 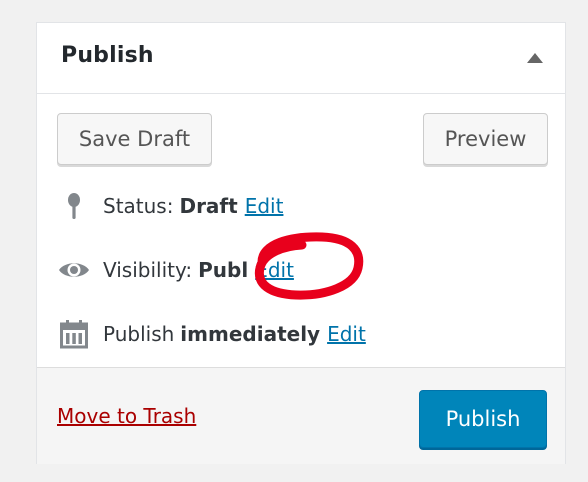 What do you see at coordinates (74, 270) in the screenshot?
I see `eye-icon` at bounding box center [74, 270].